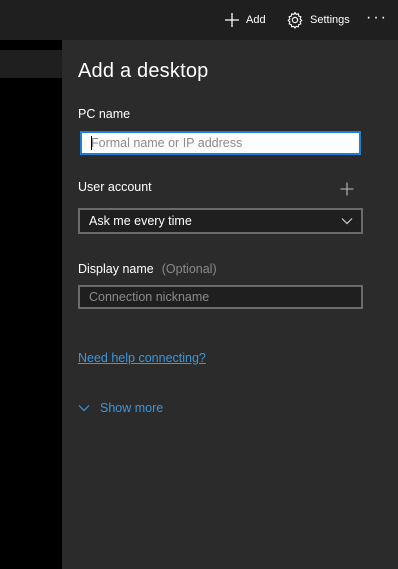 The width and height of the screenshot is (398, 569). I want to click on user-account-label: User account, so click(115, 187).